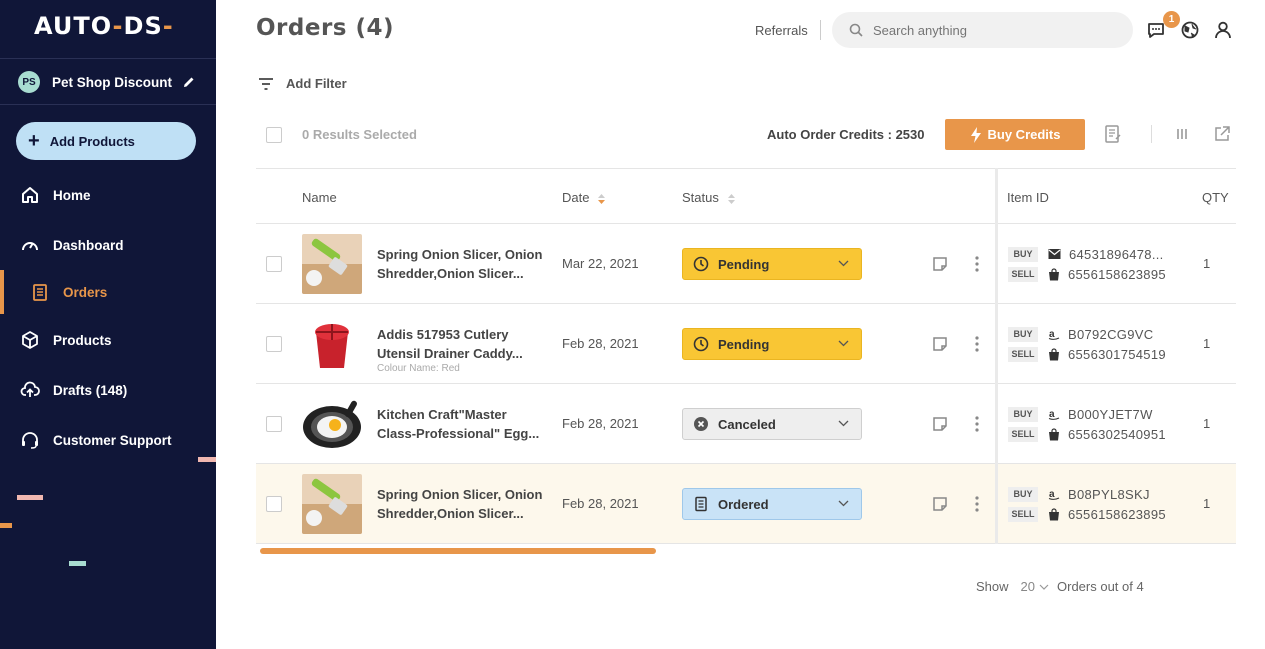 This screenshot has width=1265, height=649. What do you see at coordinates (302, 83) in the screenshot?
I see `add-filter-button: Add Filter` at bounding box center [302, 83].